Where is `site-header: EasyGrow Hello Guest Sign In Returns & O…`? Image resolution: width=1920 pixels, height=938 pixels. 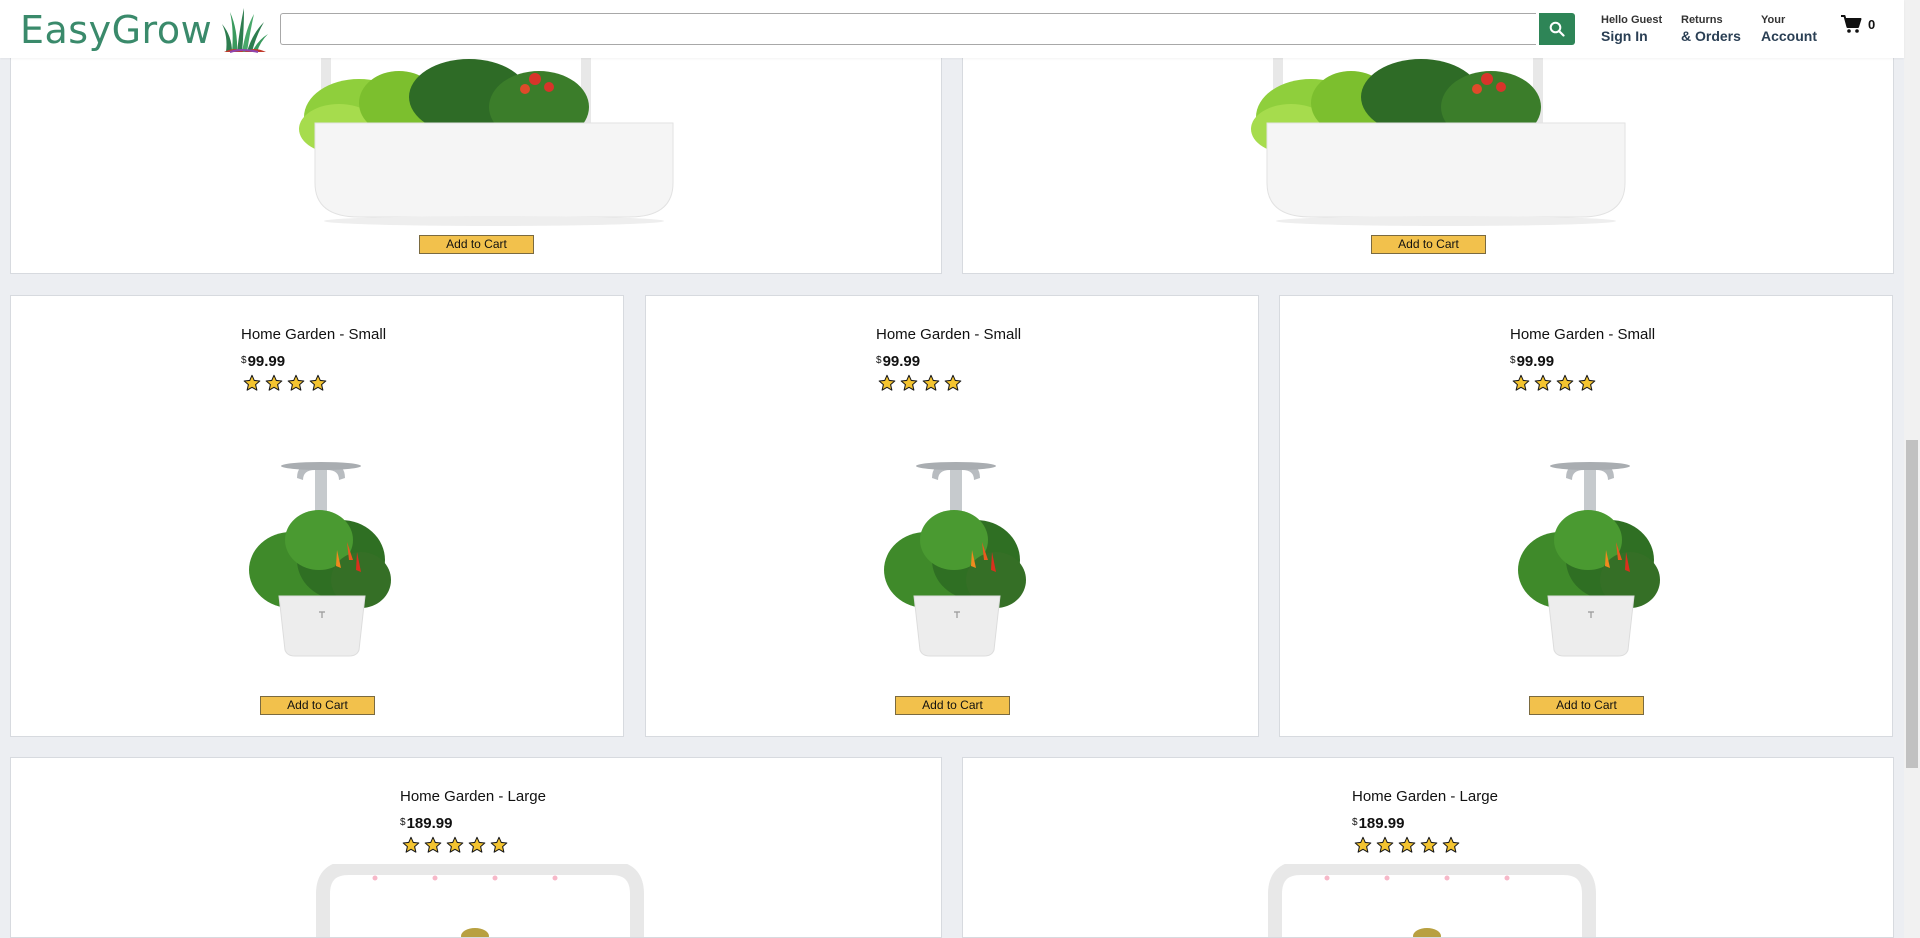 site-header: EasyGrow Hello Guest Sign In Returns & O… is located at coordinates (952, 29).